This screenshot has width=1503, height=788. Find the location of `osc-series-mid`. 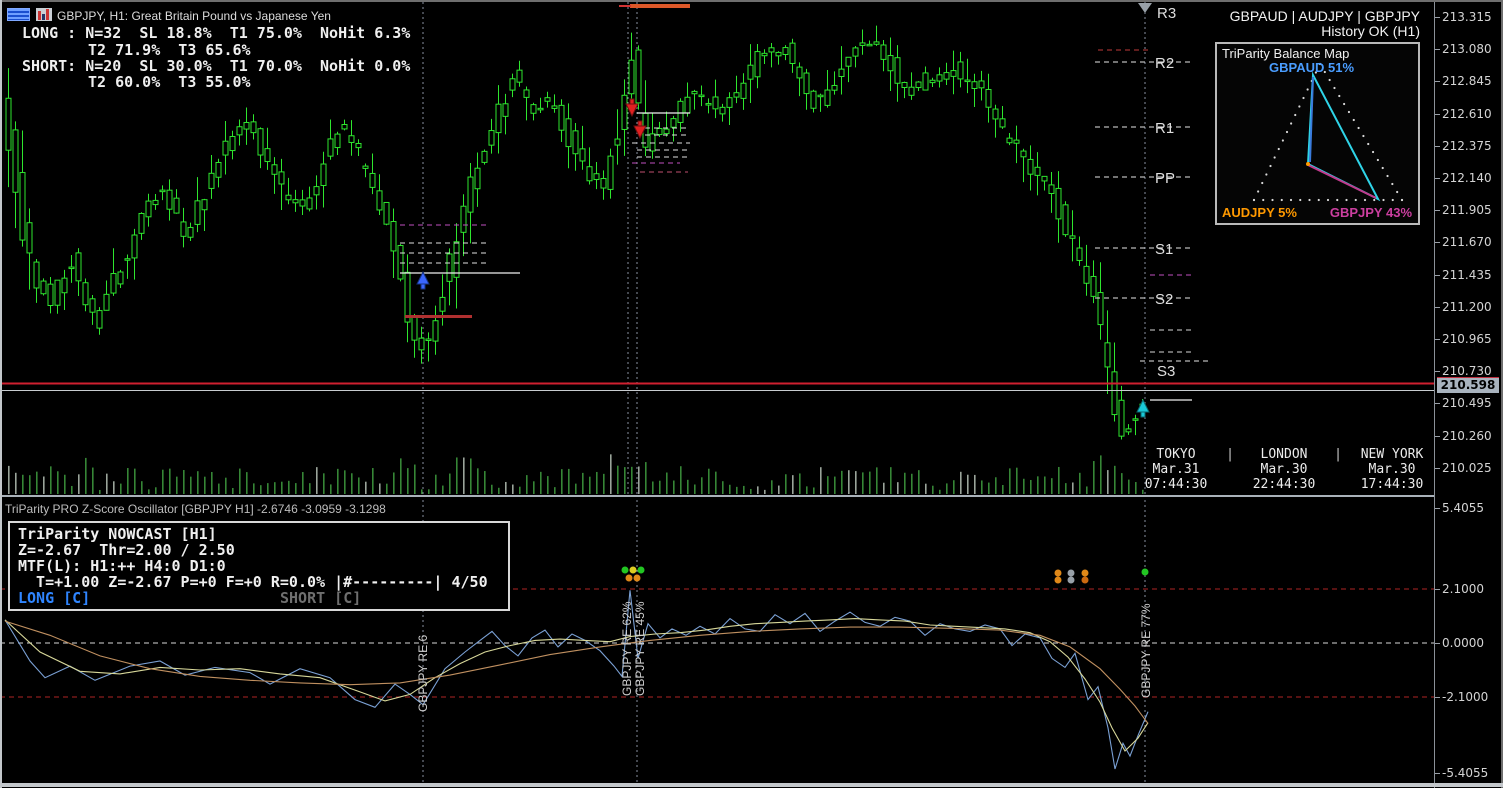

osc-series-mid is located at coordinates (576, 685).